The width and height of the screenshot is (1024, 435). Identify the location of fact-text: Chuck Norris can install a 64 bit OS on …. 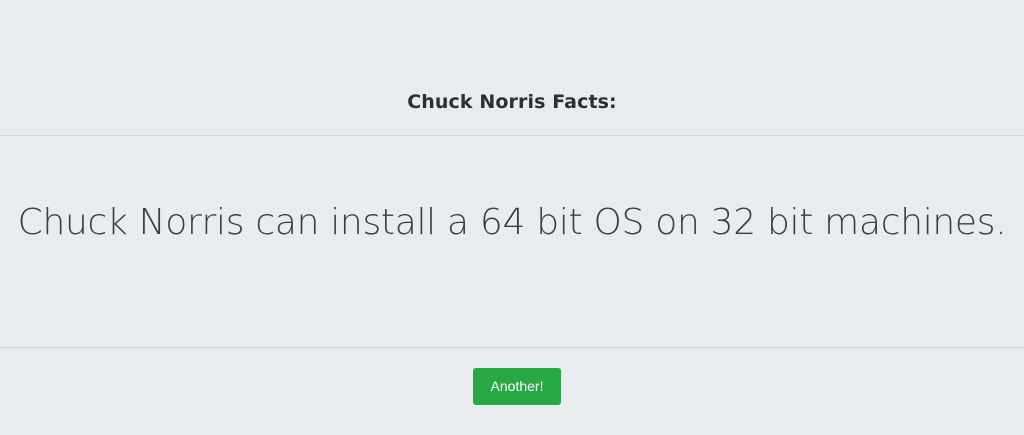
(512, 222).